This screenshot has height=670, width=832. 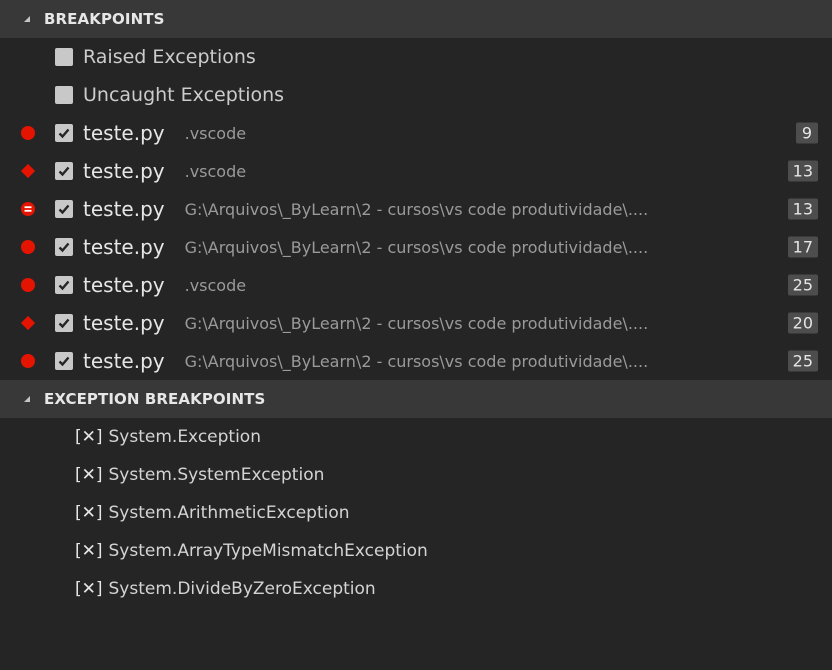 I want to click on exception-breakpoint-row: [✕] System.Exception, so click(x=416, y=437).